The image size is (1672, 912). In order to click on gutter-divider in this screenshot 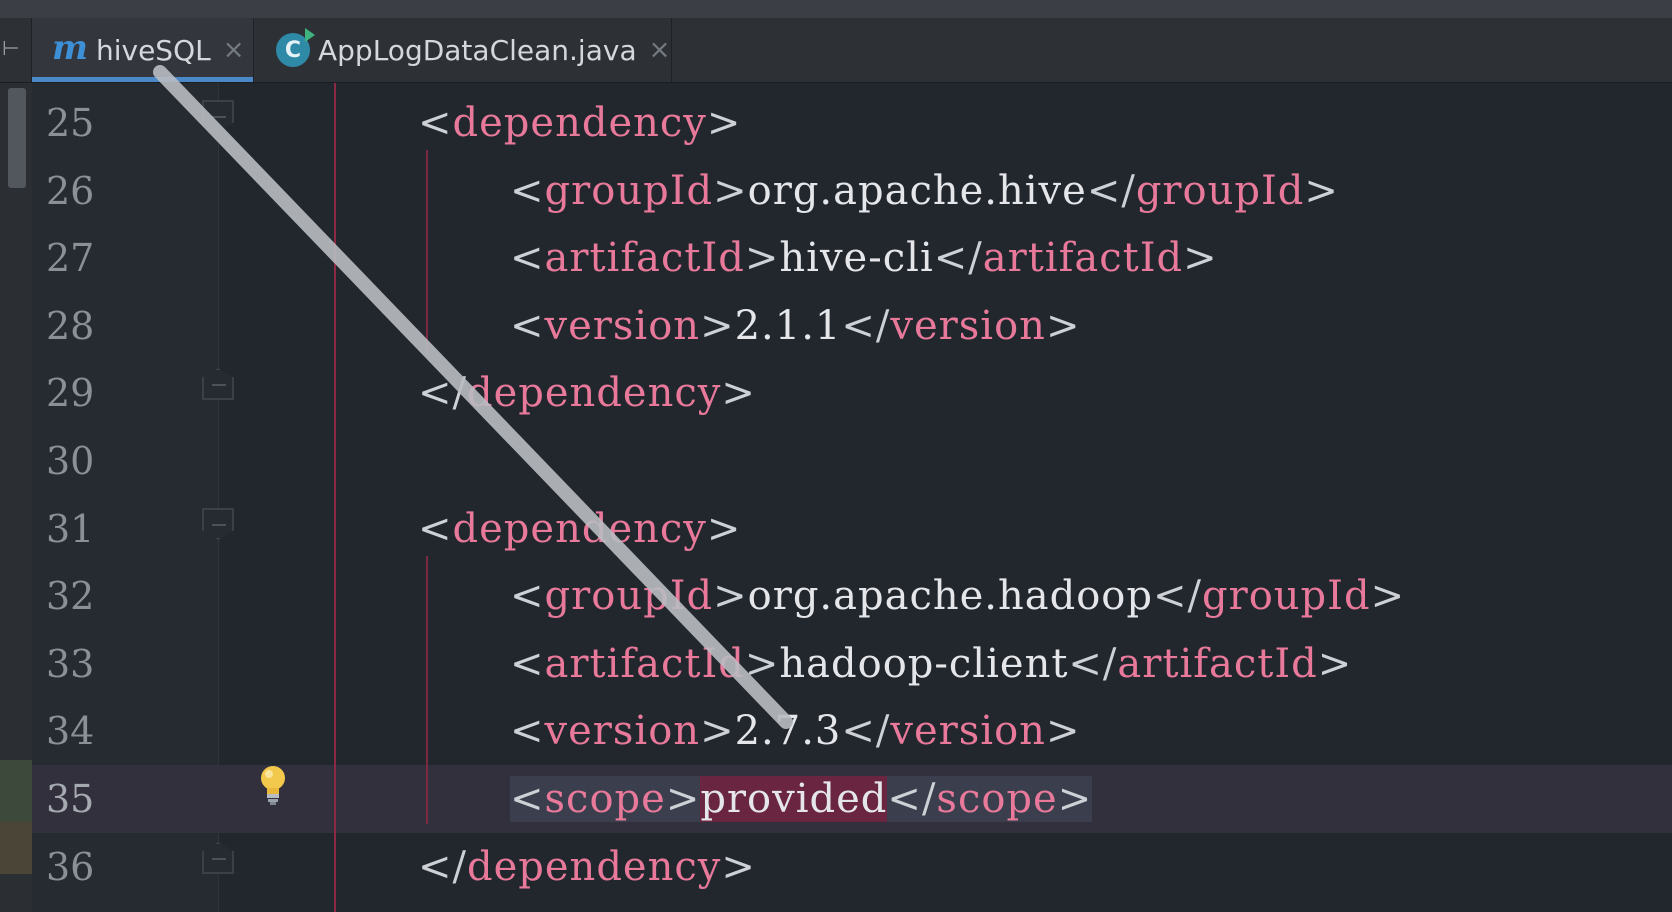, I will do `click(218, 497)`.